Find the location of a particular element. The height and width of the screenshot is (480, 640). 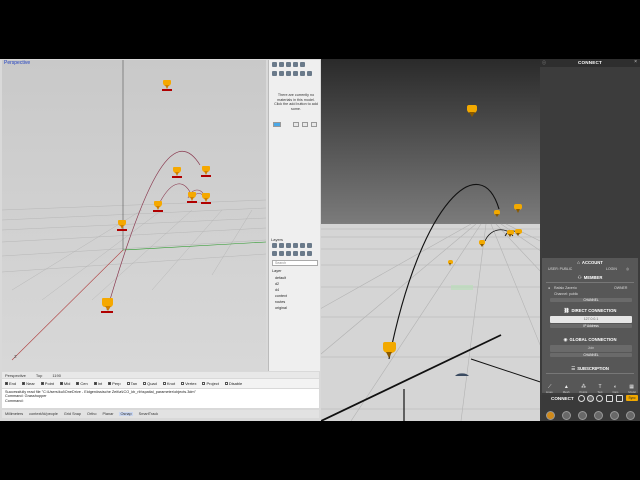

layer-search-input: Search is located at coordinates (295, 263).